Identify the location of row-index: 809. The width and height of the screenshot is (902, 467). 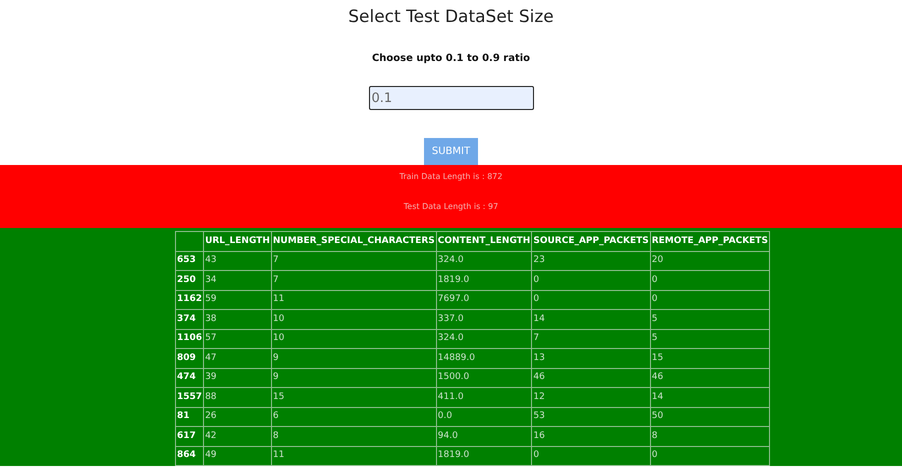
(190, 358).